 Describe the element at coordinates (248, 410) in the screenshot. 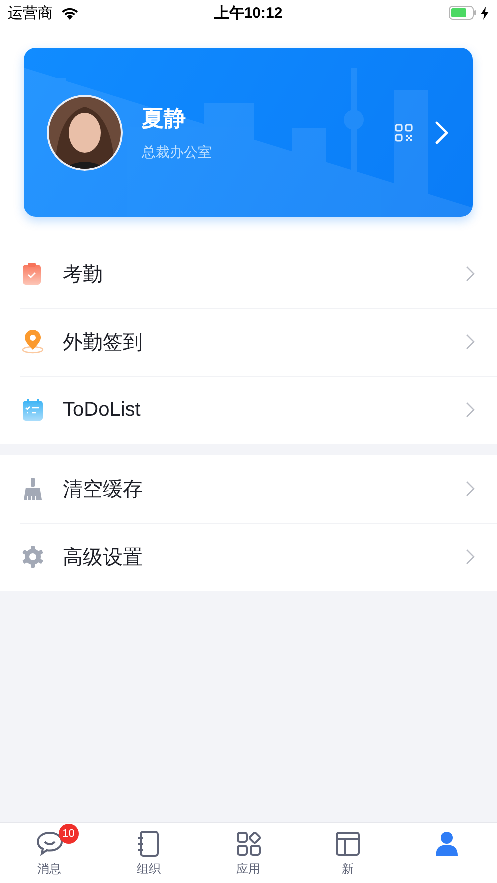

I see `menu-item: ToDoList` at that location.